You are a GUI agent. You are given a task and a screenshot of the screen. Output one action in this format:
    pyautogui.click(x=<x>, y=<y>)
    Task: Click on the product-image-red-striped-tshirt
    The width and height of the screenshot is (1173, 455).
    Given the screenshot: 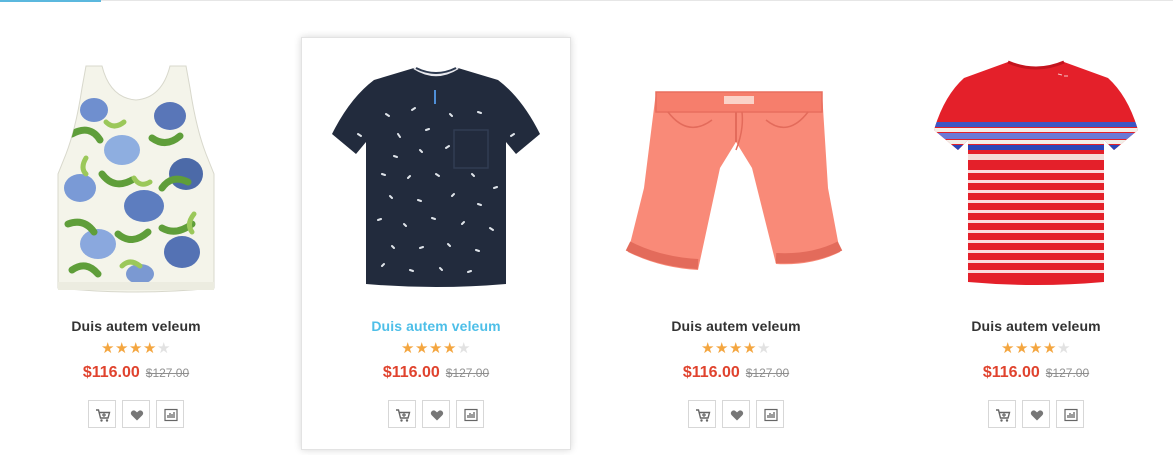 What is the action you would take?
    pyautogui.click(x=1036, y=169)
    